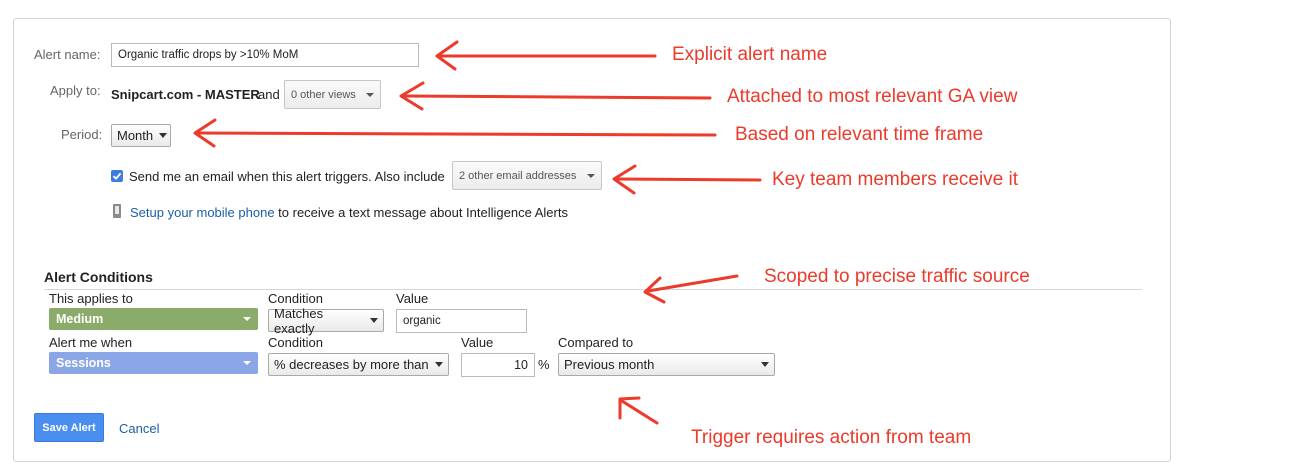  I want to click on annotation-name: Explicit alert name, so click(750, 54).